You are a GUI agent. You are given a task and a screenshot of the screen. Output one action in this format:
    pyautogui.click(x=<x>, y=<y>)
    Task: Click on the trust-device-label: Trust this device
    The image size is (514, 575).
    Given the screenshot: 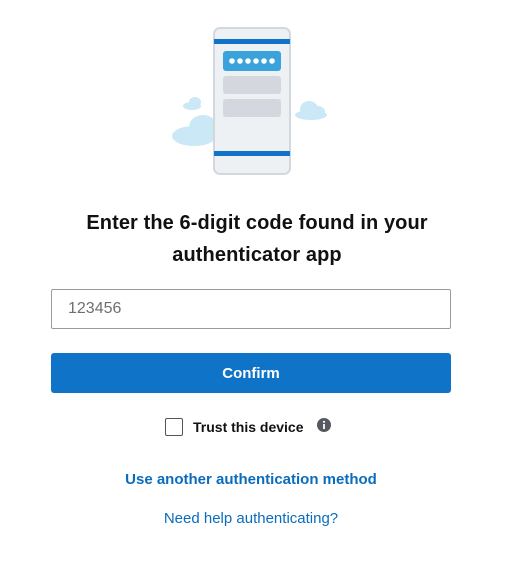 What is the action you would take?
    pyautogui.click(x=248, y=427)
    